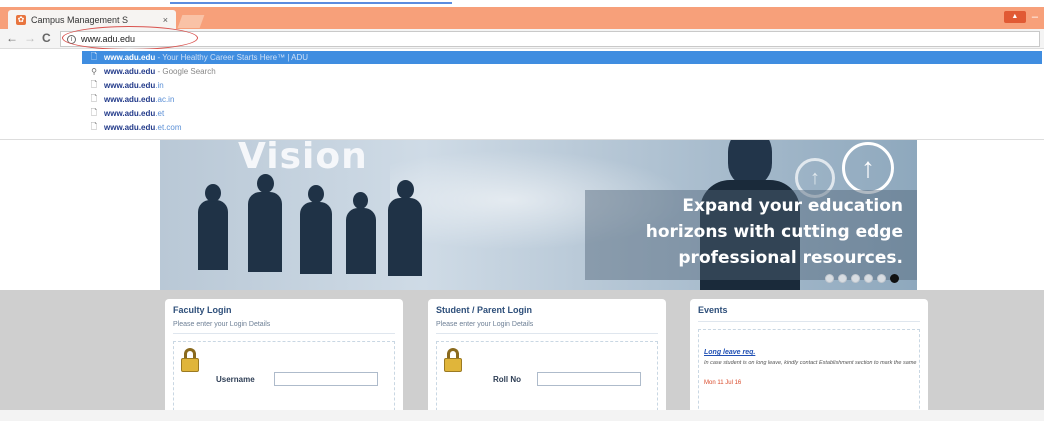  Describe the element at coordinates (235, 379) in the screenshot. I see `username-label: Username` at that location.